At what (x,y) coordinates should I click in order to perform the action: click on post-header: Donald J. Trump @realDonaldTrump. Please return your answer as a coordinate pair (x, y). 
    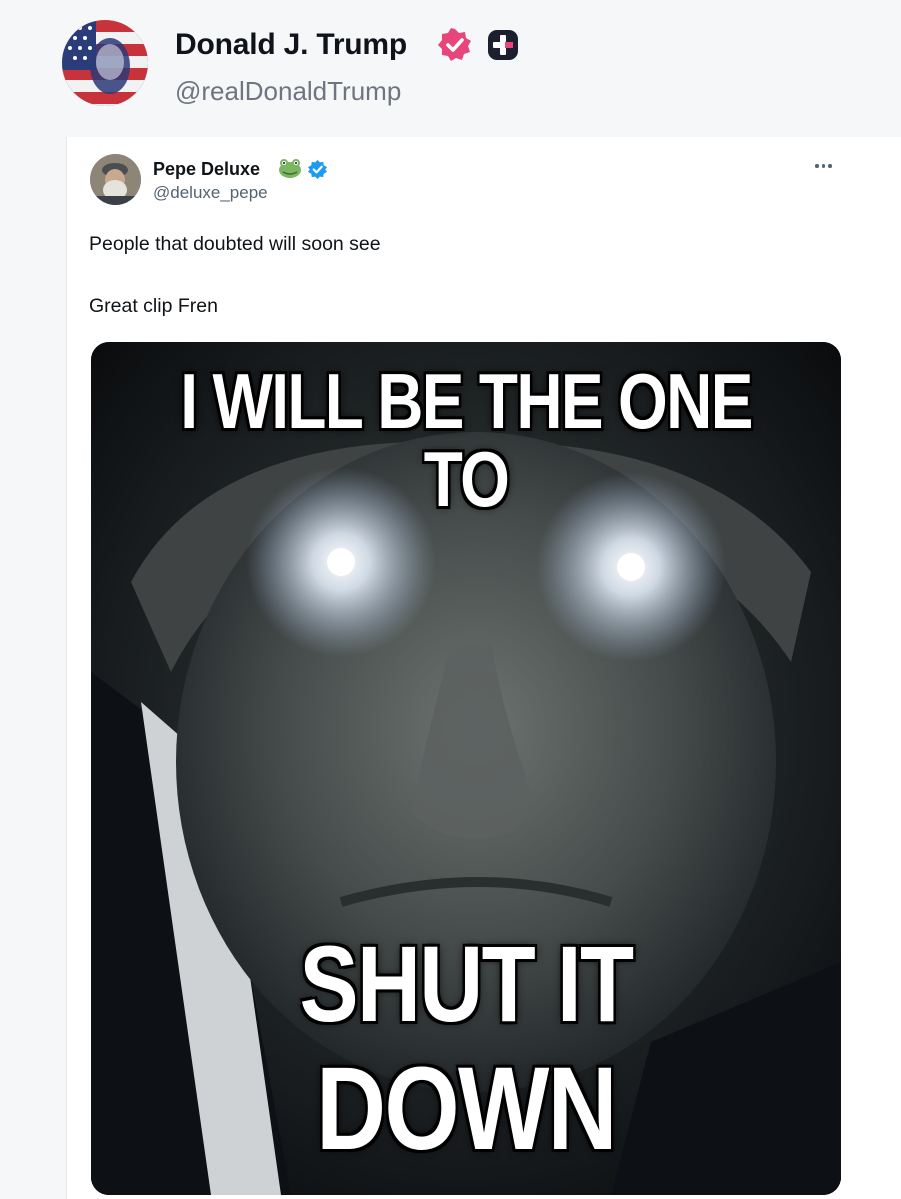
    Looking at the image, I should click on (450, 62).